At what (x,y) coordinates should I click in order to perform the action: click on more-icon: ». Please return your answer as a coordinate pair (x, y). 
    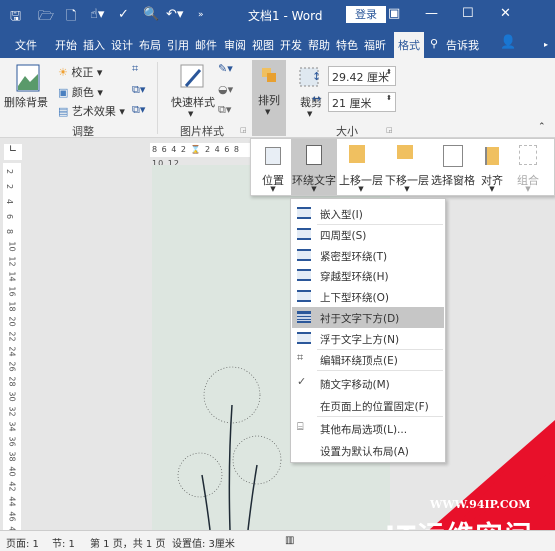
    Looking at the image, I should click on (201, 15).